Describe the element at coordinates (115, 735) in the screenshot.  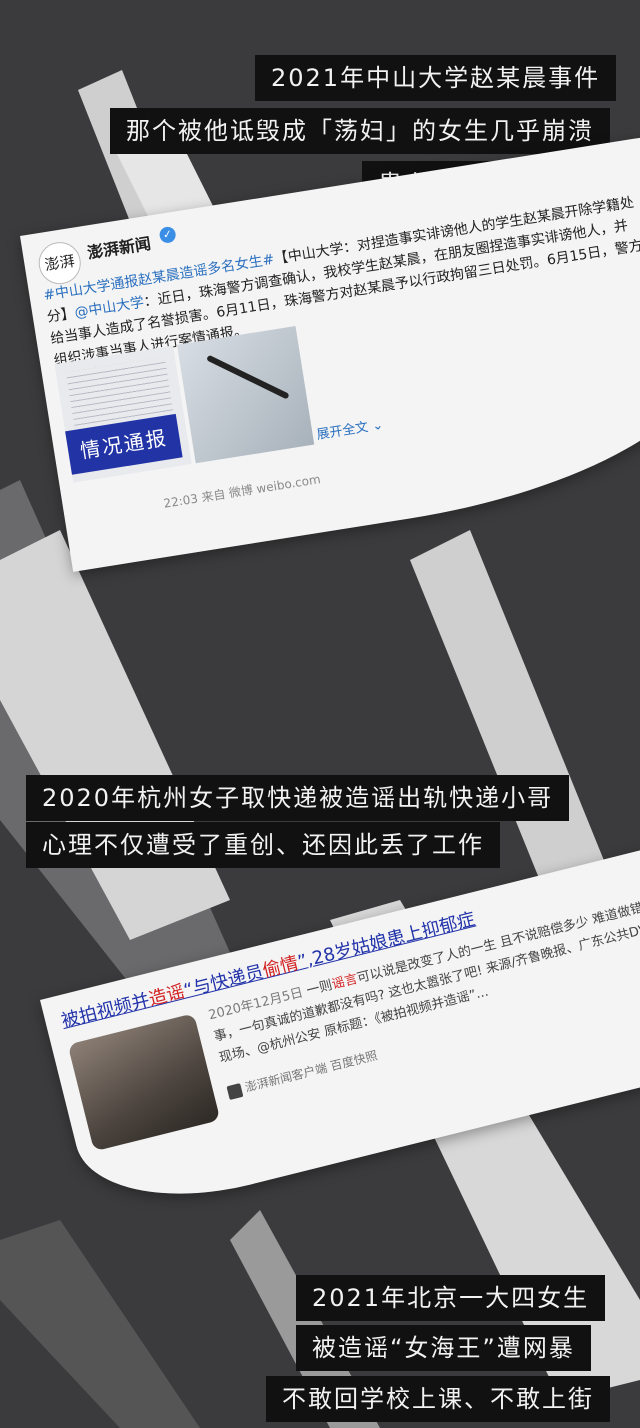
I see `knife-blade-left` at that location.